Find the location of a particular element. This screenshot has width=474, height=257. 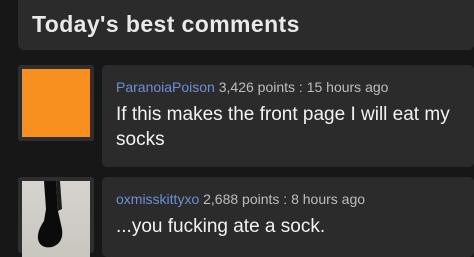

section-title: Today's best comments is located at coordinates (166, 24).